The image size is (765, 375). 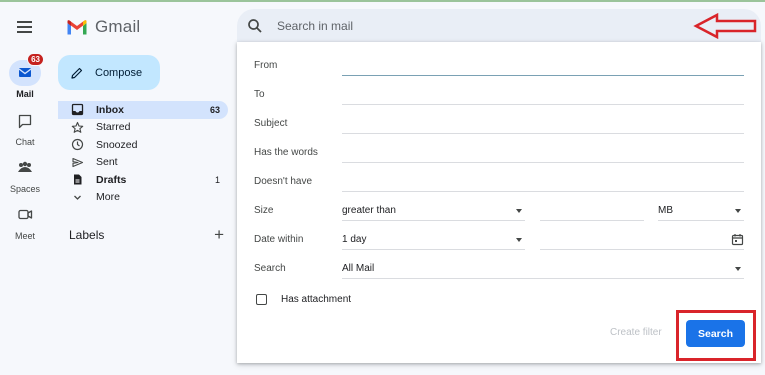 I want to click on rail-item-meet: Meet, so click(x=25, y=221).